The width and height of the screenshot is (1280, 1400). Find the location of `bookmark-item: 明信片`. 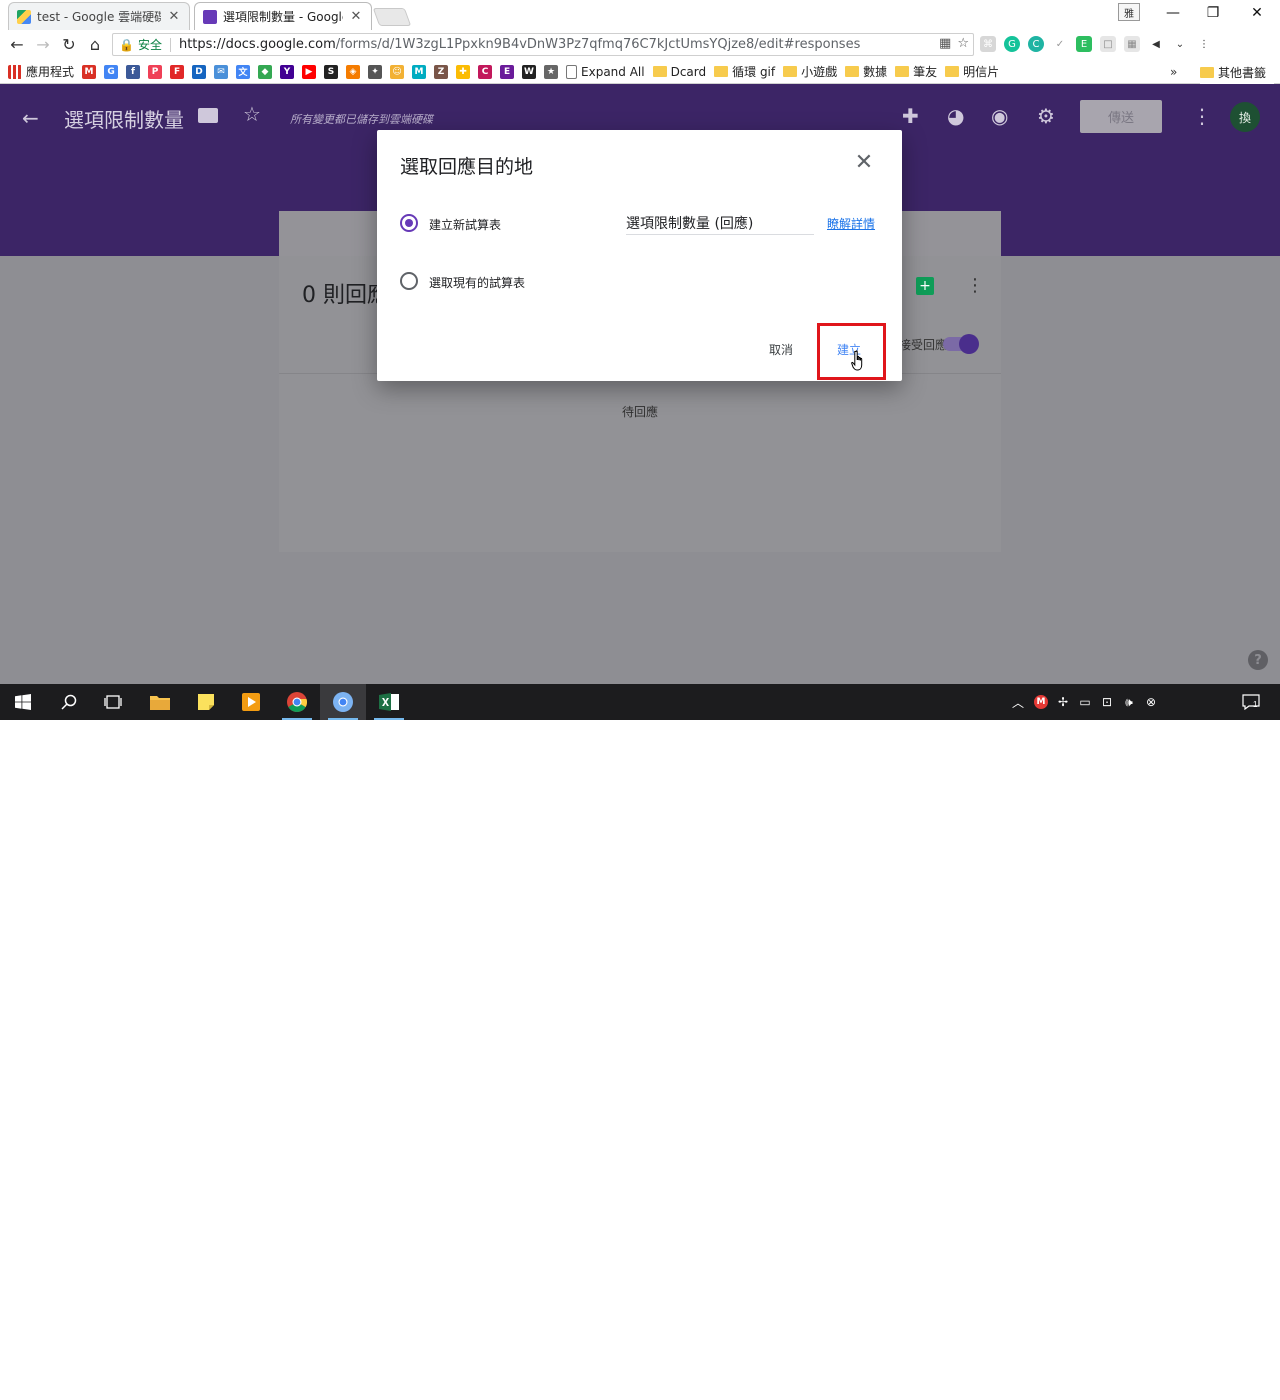

bookmark-item: 明信片 is located at coordinates (972, 71).